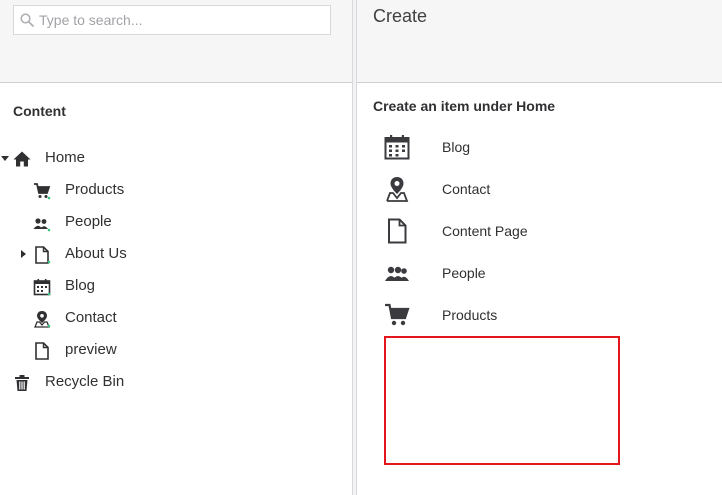 The height and width of the screenshot is (495, 722). I want to click on content-type-label: Products, so click(470, 315).